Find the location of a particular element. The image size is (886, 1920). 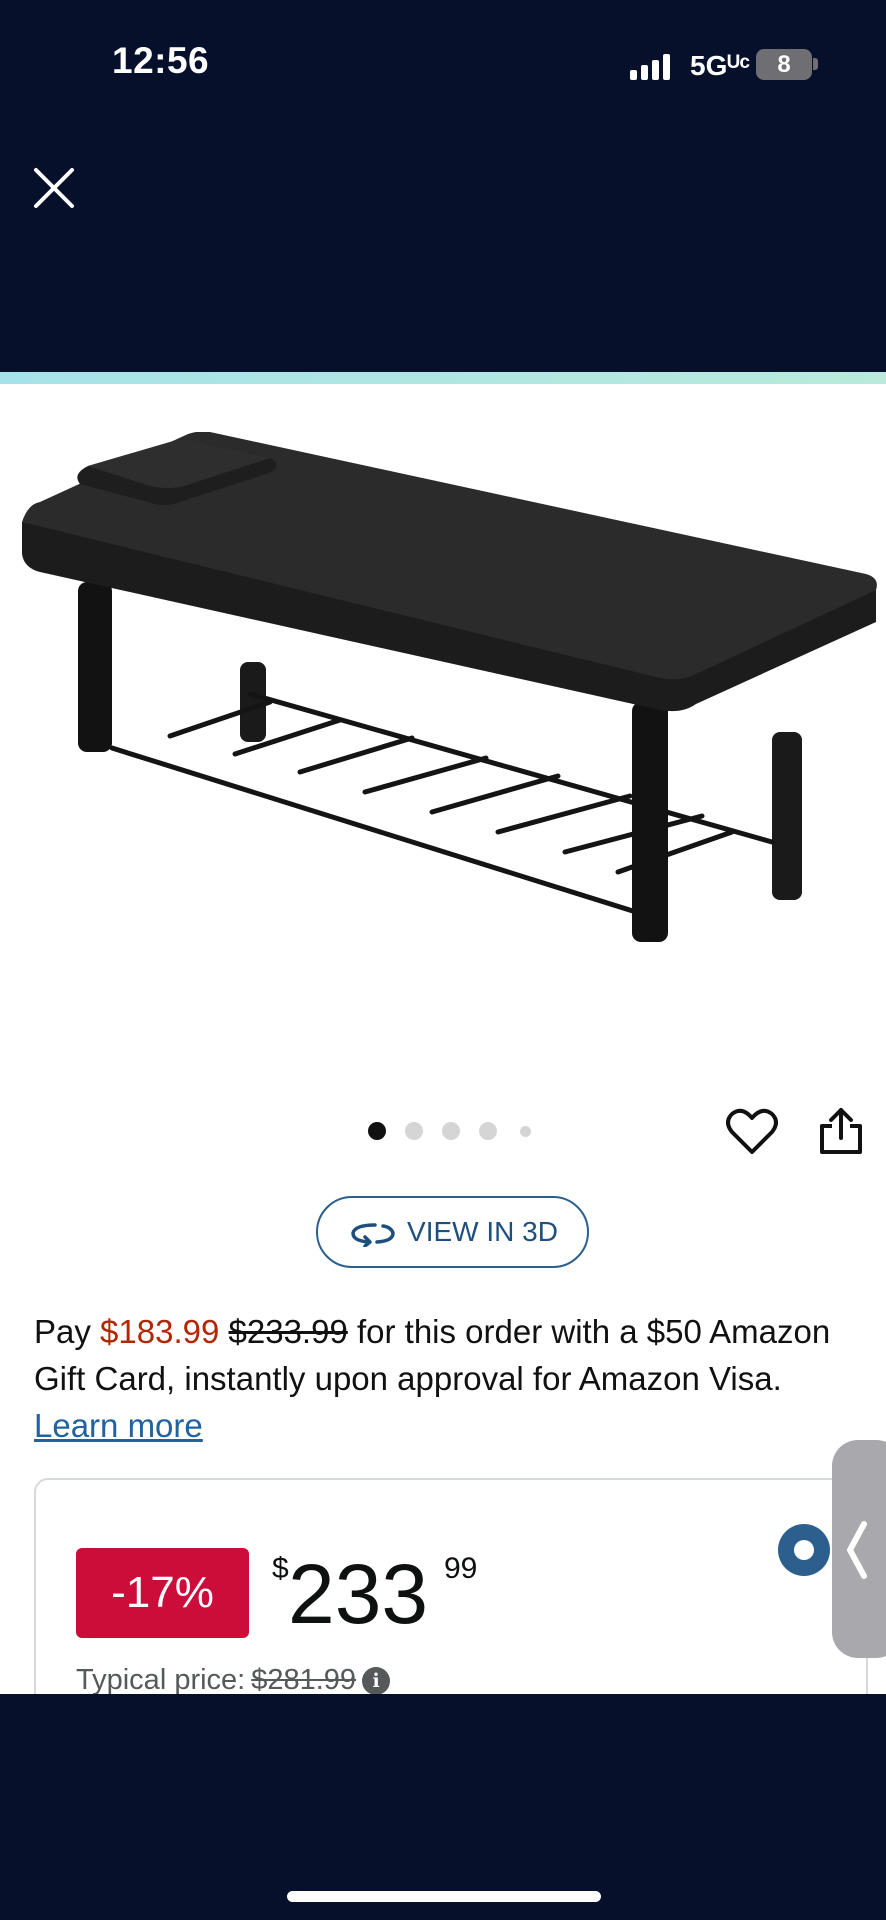

share-icon is located at coordinates (841, 1131).